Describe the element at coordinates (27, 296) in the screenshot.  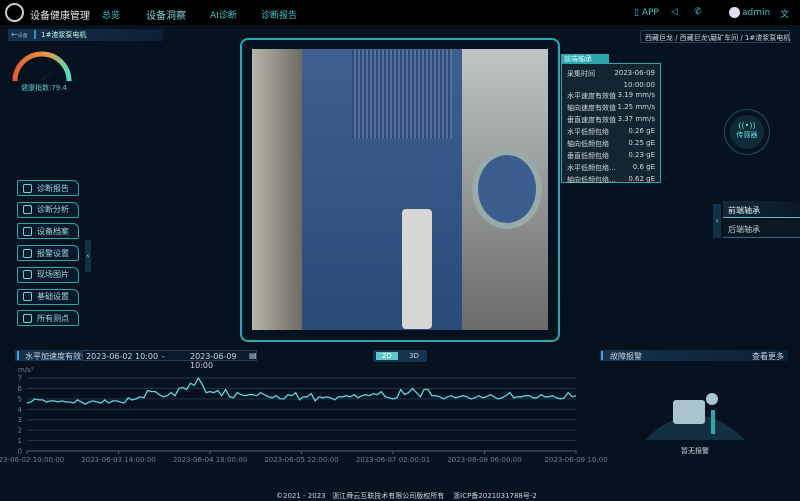
I see `gear-icon` at that location.